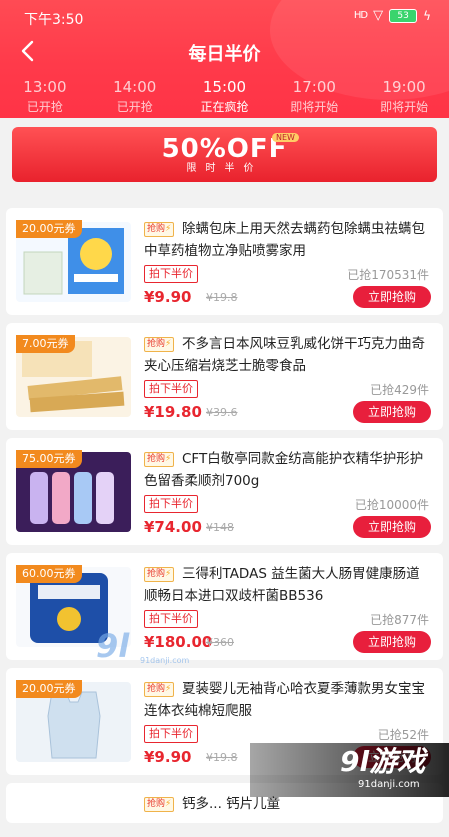  What do you see at coordinates (222, 412) in the screenshot?
I see `original-price: ¥39.6` at bounding box center [222, 412].